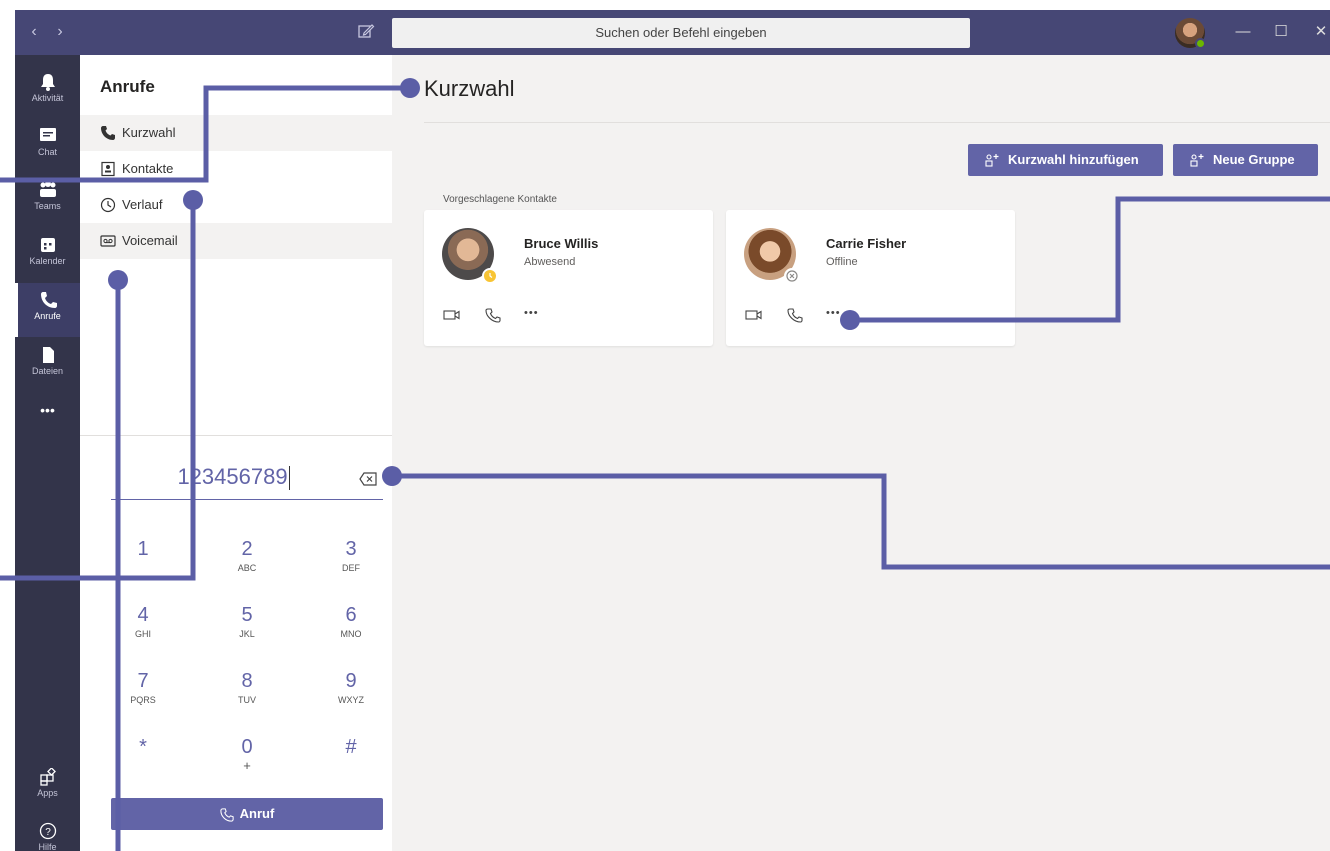 The width and height of the screenshot is (1330, 851). I want to click on dial-key-5: 5 JKL, so click(247, 628).